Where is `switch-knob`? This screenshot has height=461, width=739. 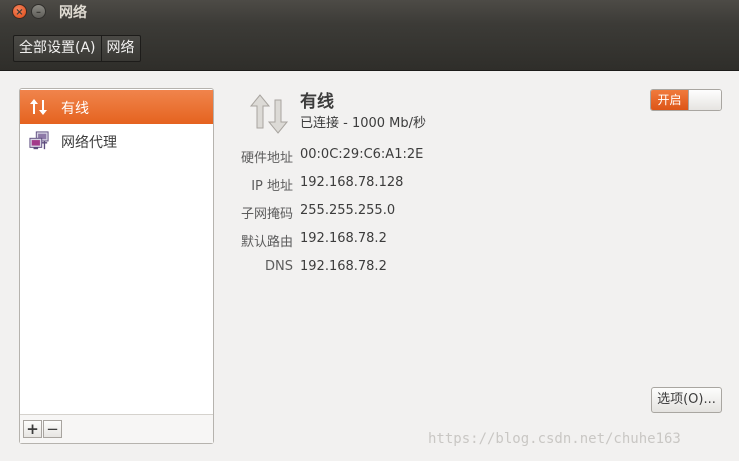 switch-knob is located at coordinates (704, 100).